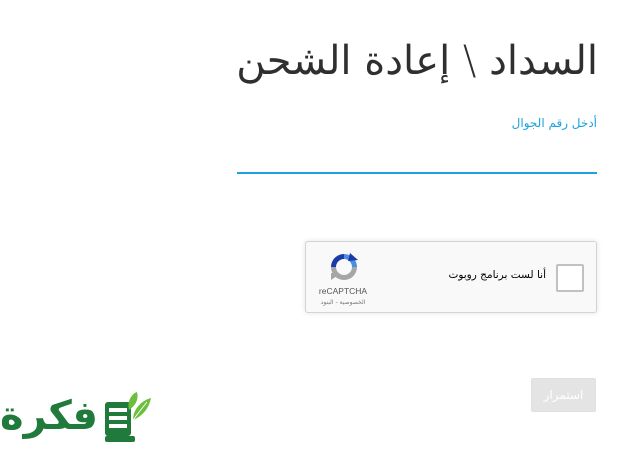 This screenshot has height=452, width=640. Describe the element at coordinates (417, 61) in the screenshot. I see `page-title: السداد \ إعادة الشحن` at that location.